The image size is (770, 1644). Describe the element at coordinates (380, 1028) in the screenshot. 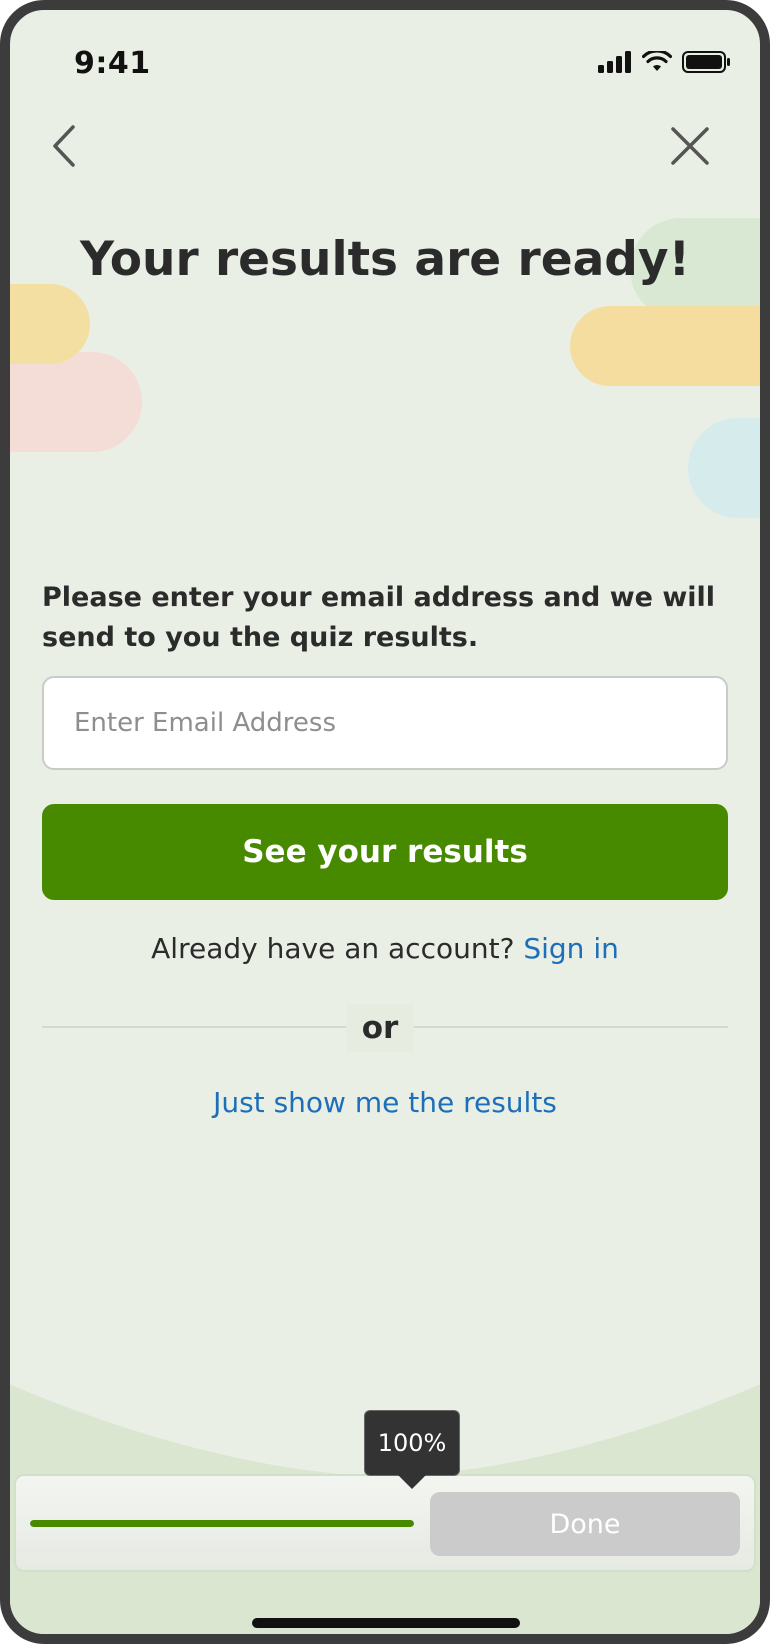

I see `or-label: or` at that location.